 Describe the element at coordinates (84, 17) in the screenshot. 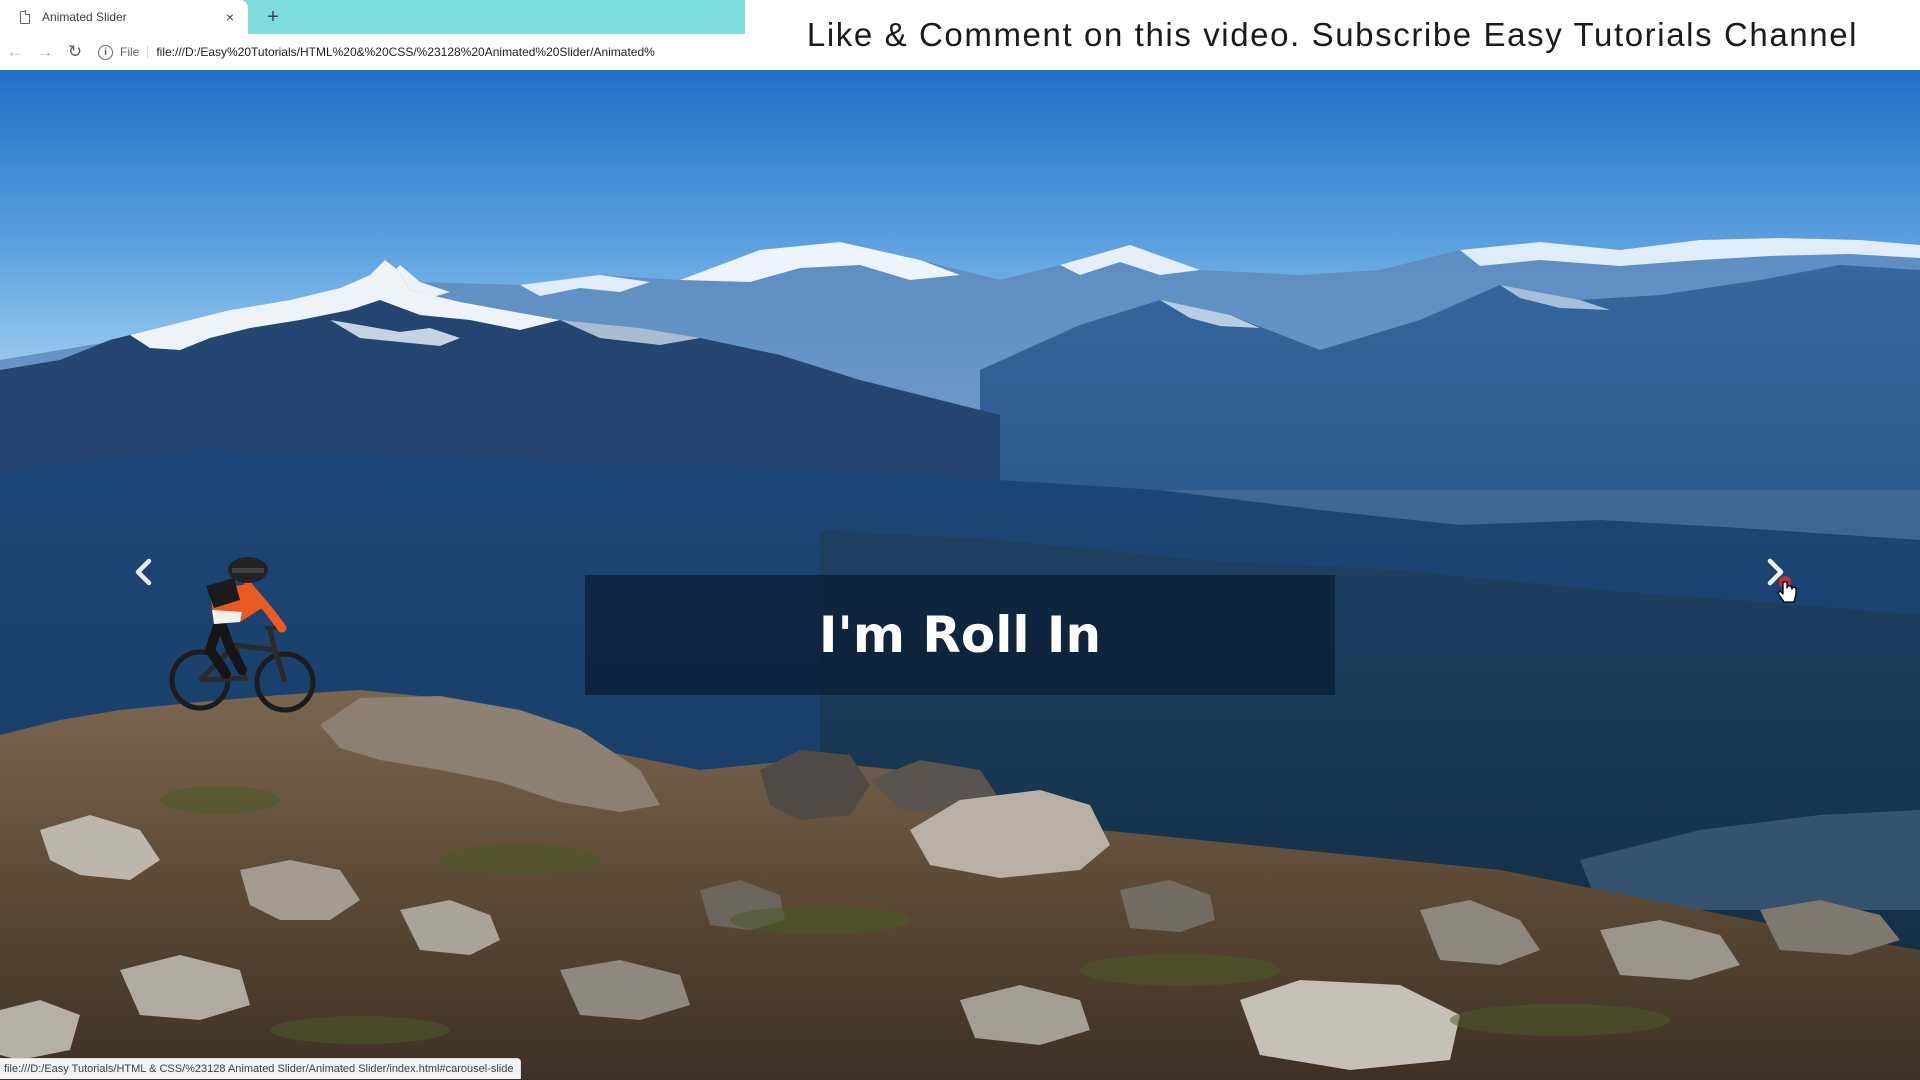

I see `tab-title: Animated Slider` at that location.